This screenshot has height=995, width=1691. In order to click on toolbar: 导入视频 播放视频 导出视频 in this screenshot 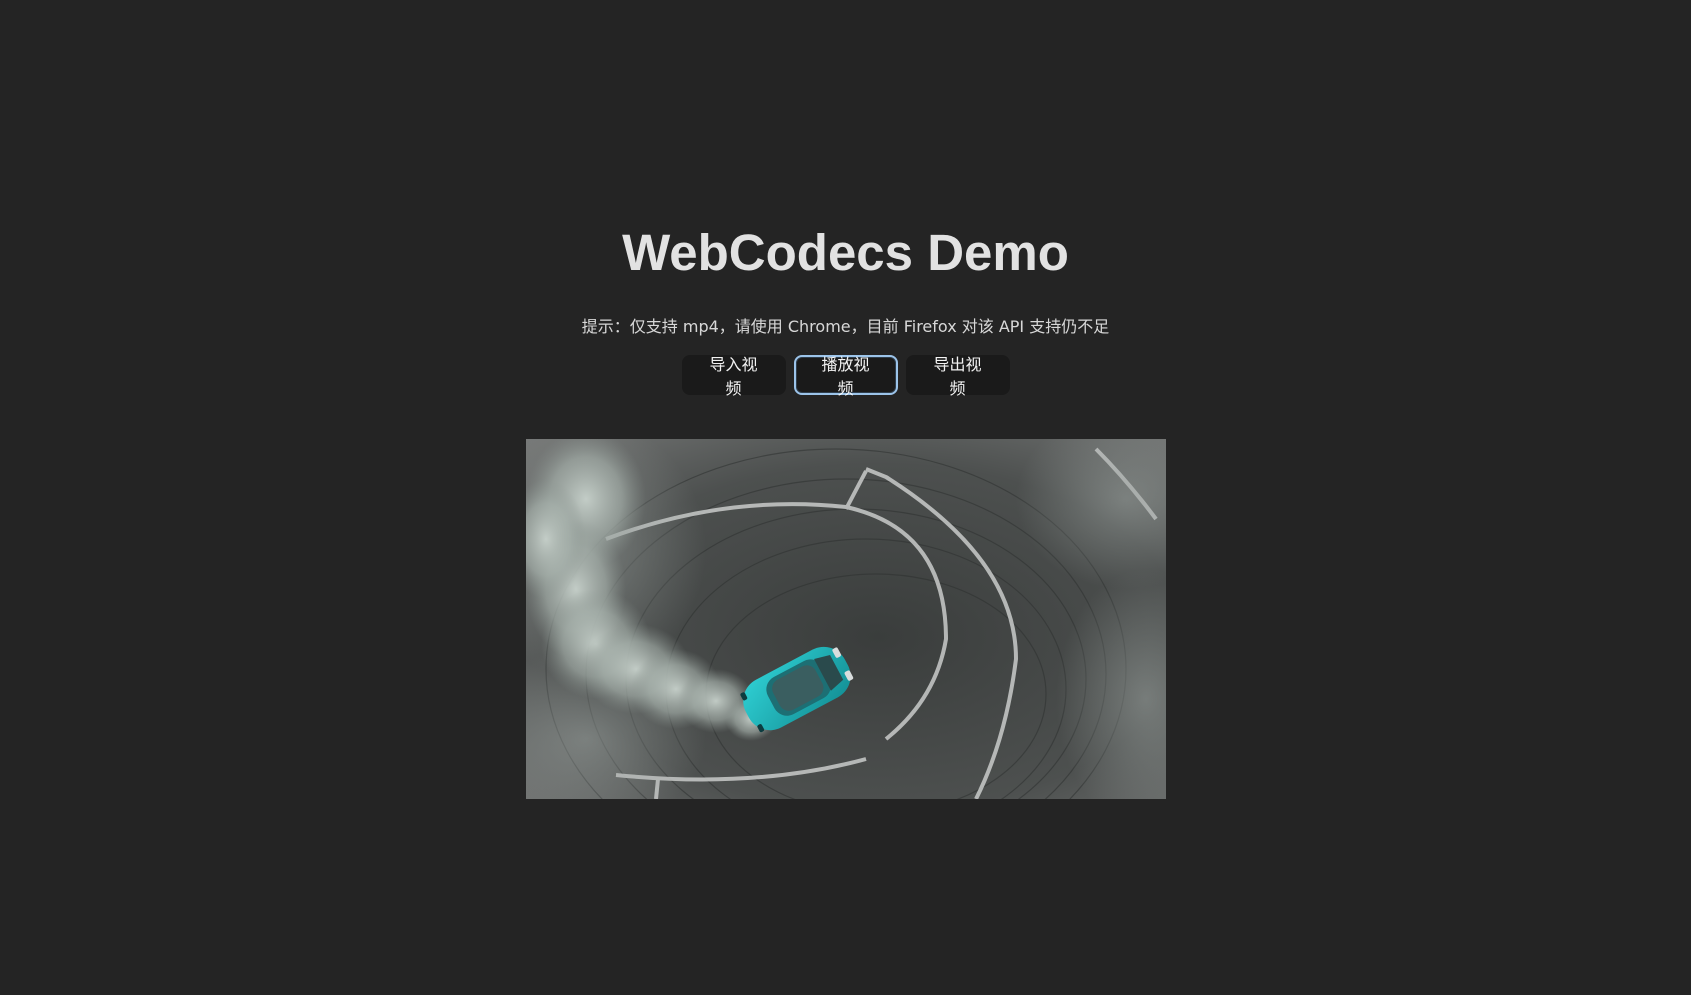, I will do `click(845, 376)`.